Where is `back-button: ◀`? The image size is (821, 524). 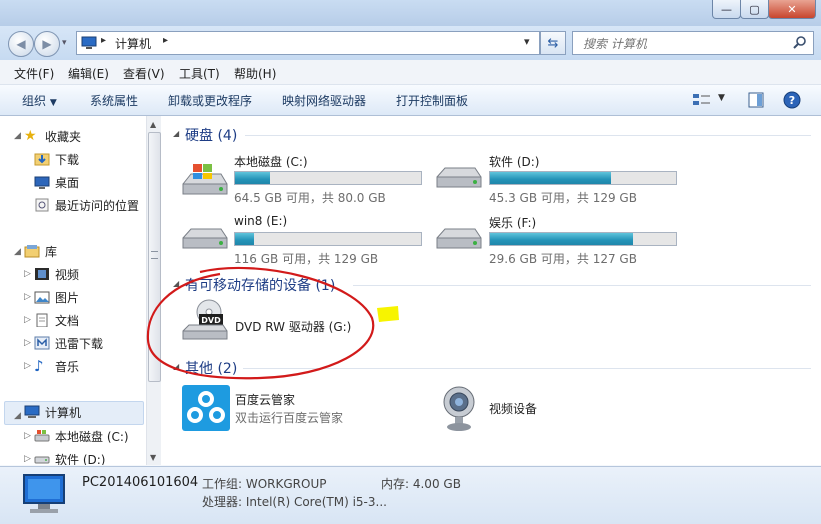
back-button: ◀ is located at coordinates (21, 44).